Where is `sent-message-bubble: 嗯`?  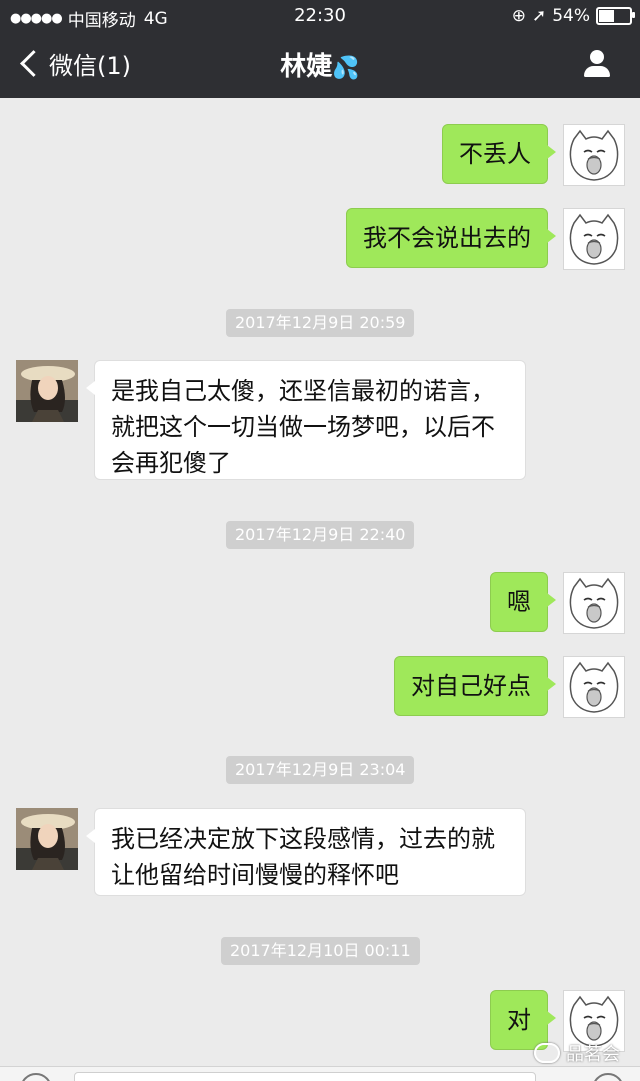 sent-message-bubble: 嗯 is located at coordinates (523, 602).